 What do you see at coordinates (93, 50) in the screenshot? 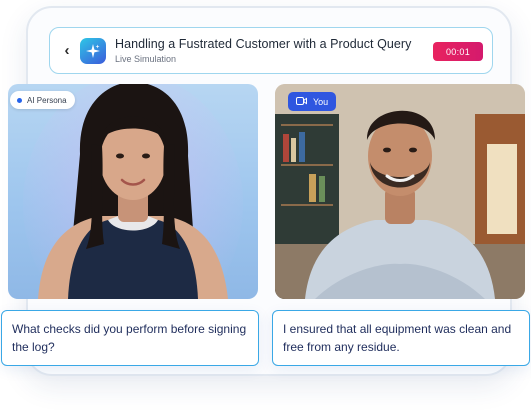
I see `sparkle-icon` at bounding box center [93, 50].